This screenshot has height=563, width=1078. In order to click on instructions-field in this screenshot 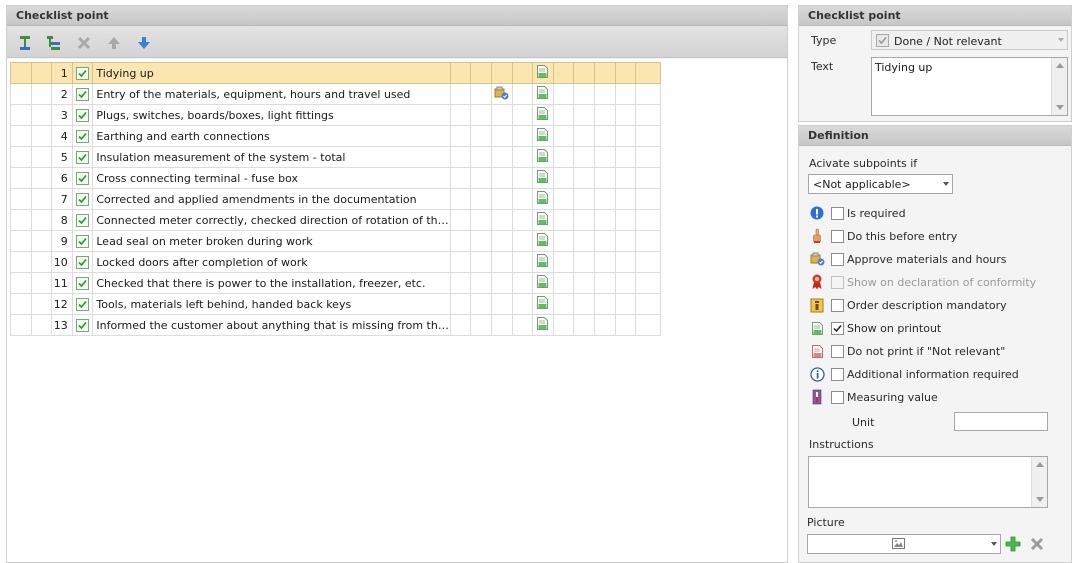, I will do `click(928, 482)`.